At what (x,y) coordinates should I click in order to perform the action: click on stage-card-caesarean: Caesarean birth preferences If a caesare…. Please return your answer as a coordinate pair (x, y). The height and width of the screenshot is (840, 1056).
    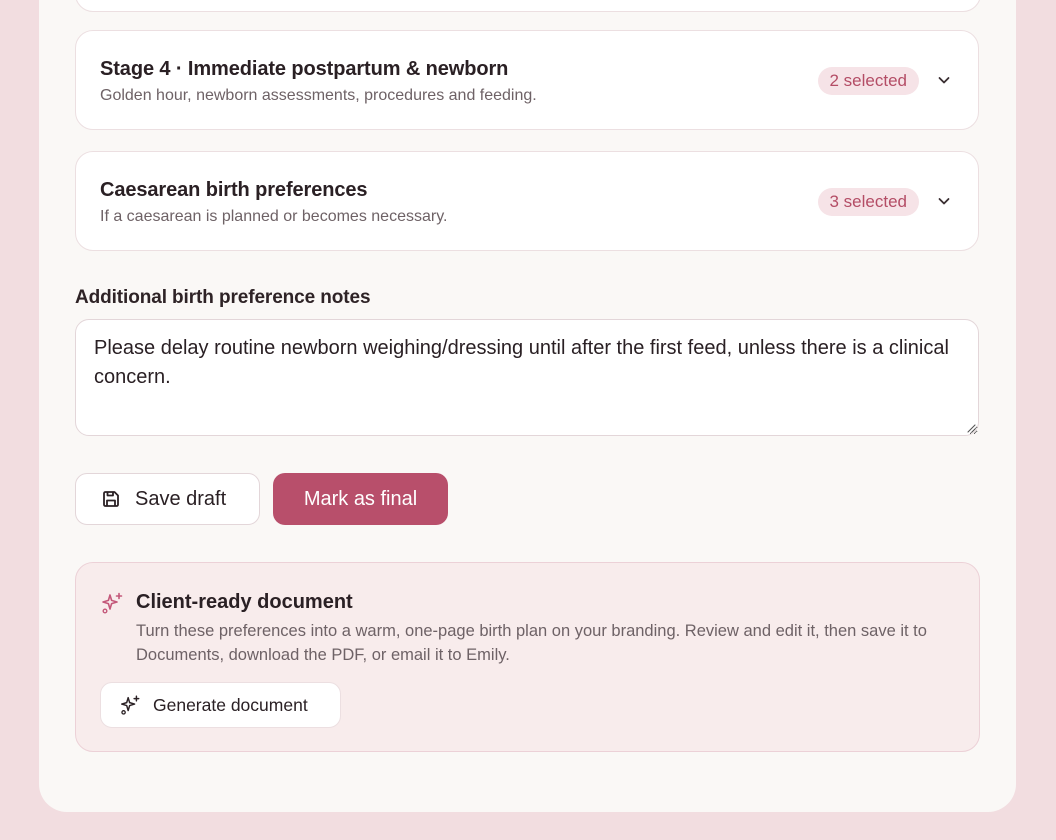
    Looking at the image, I should click on (527, 201).